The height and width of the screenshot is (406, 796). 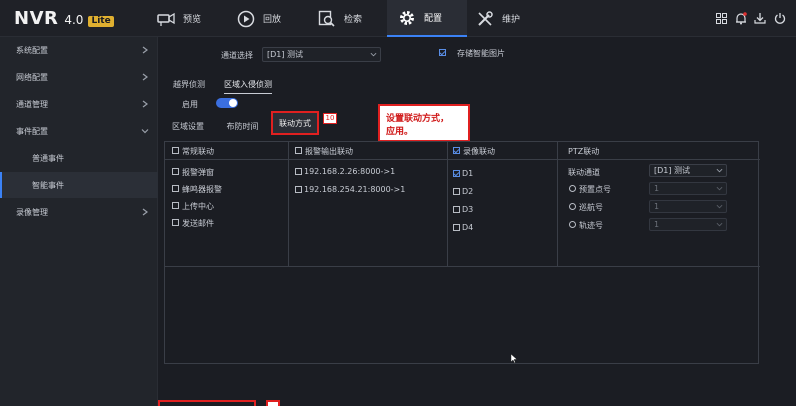 I want to click on tab-region-intrusion: 区域入侵侦测, so click(x=248, y=86).